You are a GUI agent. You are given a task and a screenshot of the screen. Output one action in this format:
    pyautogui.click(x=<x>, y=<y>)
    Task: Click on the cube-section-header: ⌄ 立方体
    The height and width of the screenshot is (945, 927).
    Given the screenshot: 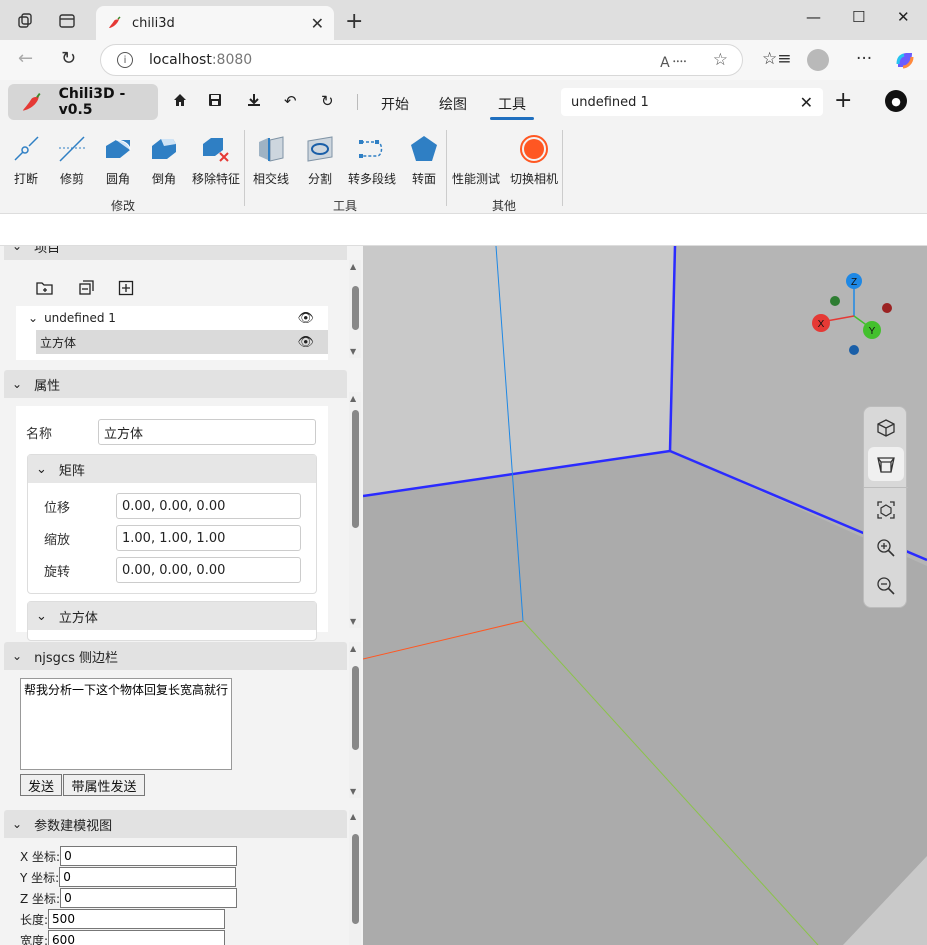 What is the action you would take?
    pyautogui.click(x=172, y=616)
    